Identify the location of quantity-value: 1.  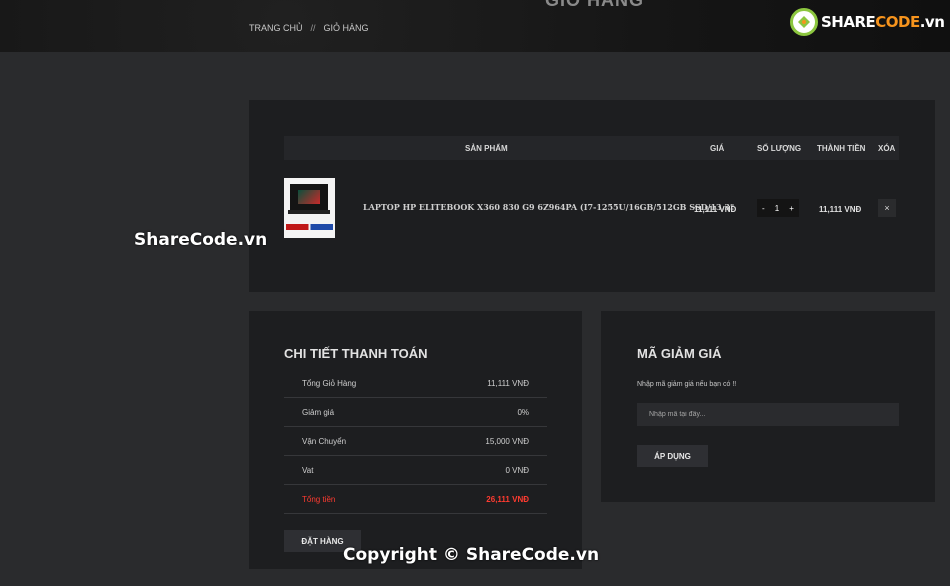
(777, 208).